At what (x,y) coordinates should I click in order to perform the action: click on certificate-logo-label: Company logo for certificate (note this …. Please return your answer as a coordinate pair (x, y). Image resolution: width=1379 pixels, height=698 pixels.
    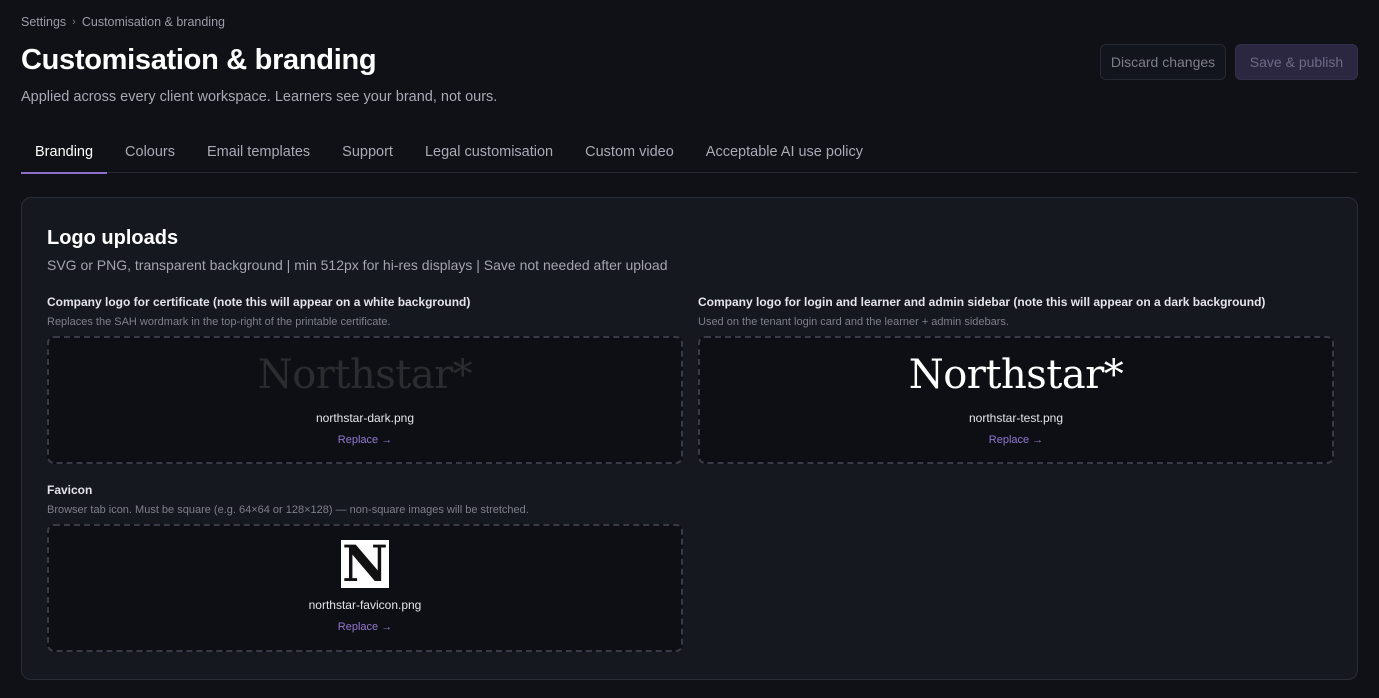
    Looking at the image, I should click on (259, 302).